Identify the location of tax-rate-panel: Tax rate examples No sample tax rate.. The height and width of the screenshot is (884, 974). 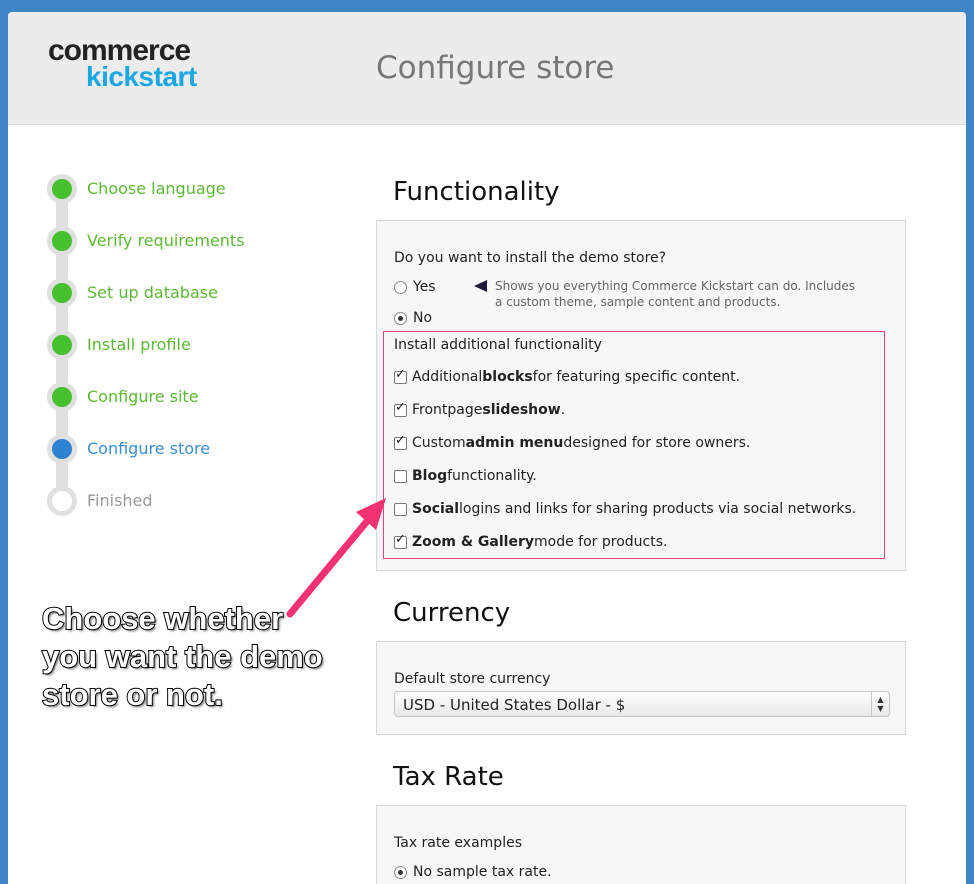
(641, 844).